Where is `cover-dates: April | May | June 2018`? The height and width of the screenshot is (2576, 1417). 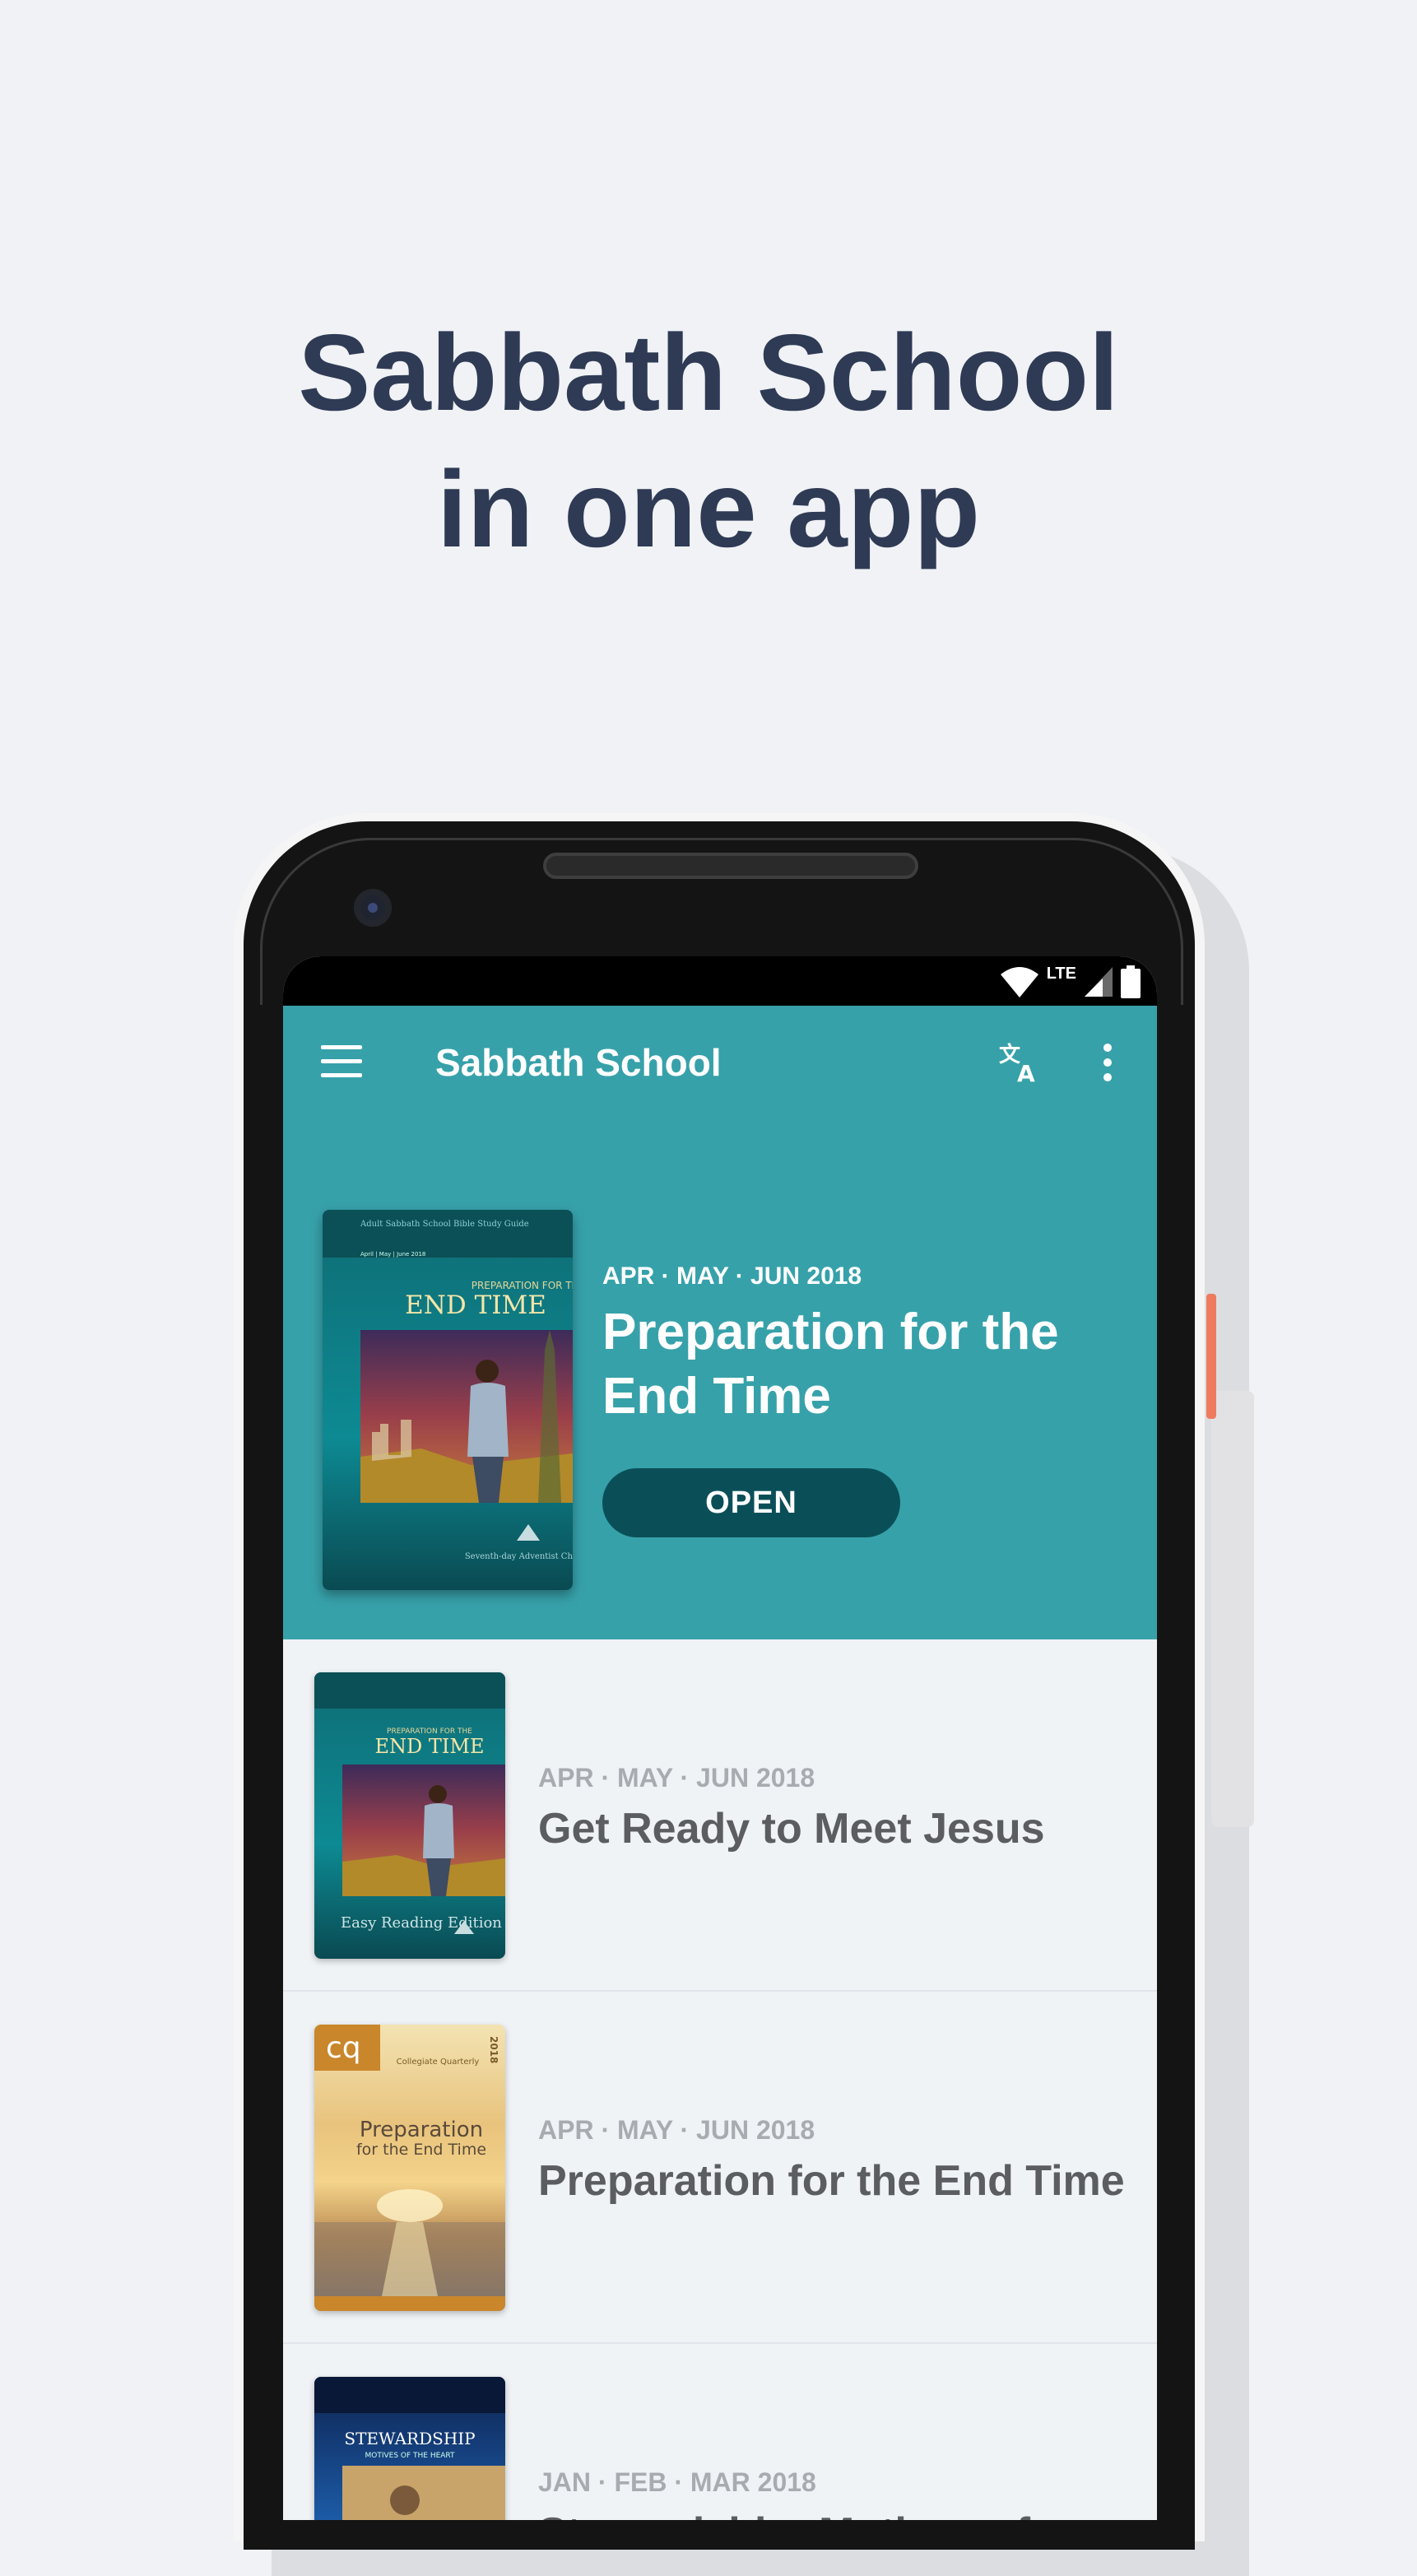 cover-dates: April | May | June 2018 is located at coordinates (392, 1254).